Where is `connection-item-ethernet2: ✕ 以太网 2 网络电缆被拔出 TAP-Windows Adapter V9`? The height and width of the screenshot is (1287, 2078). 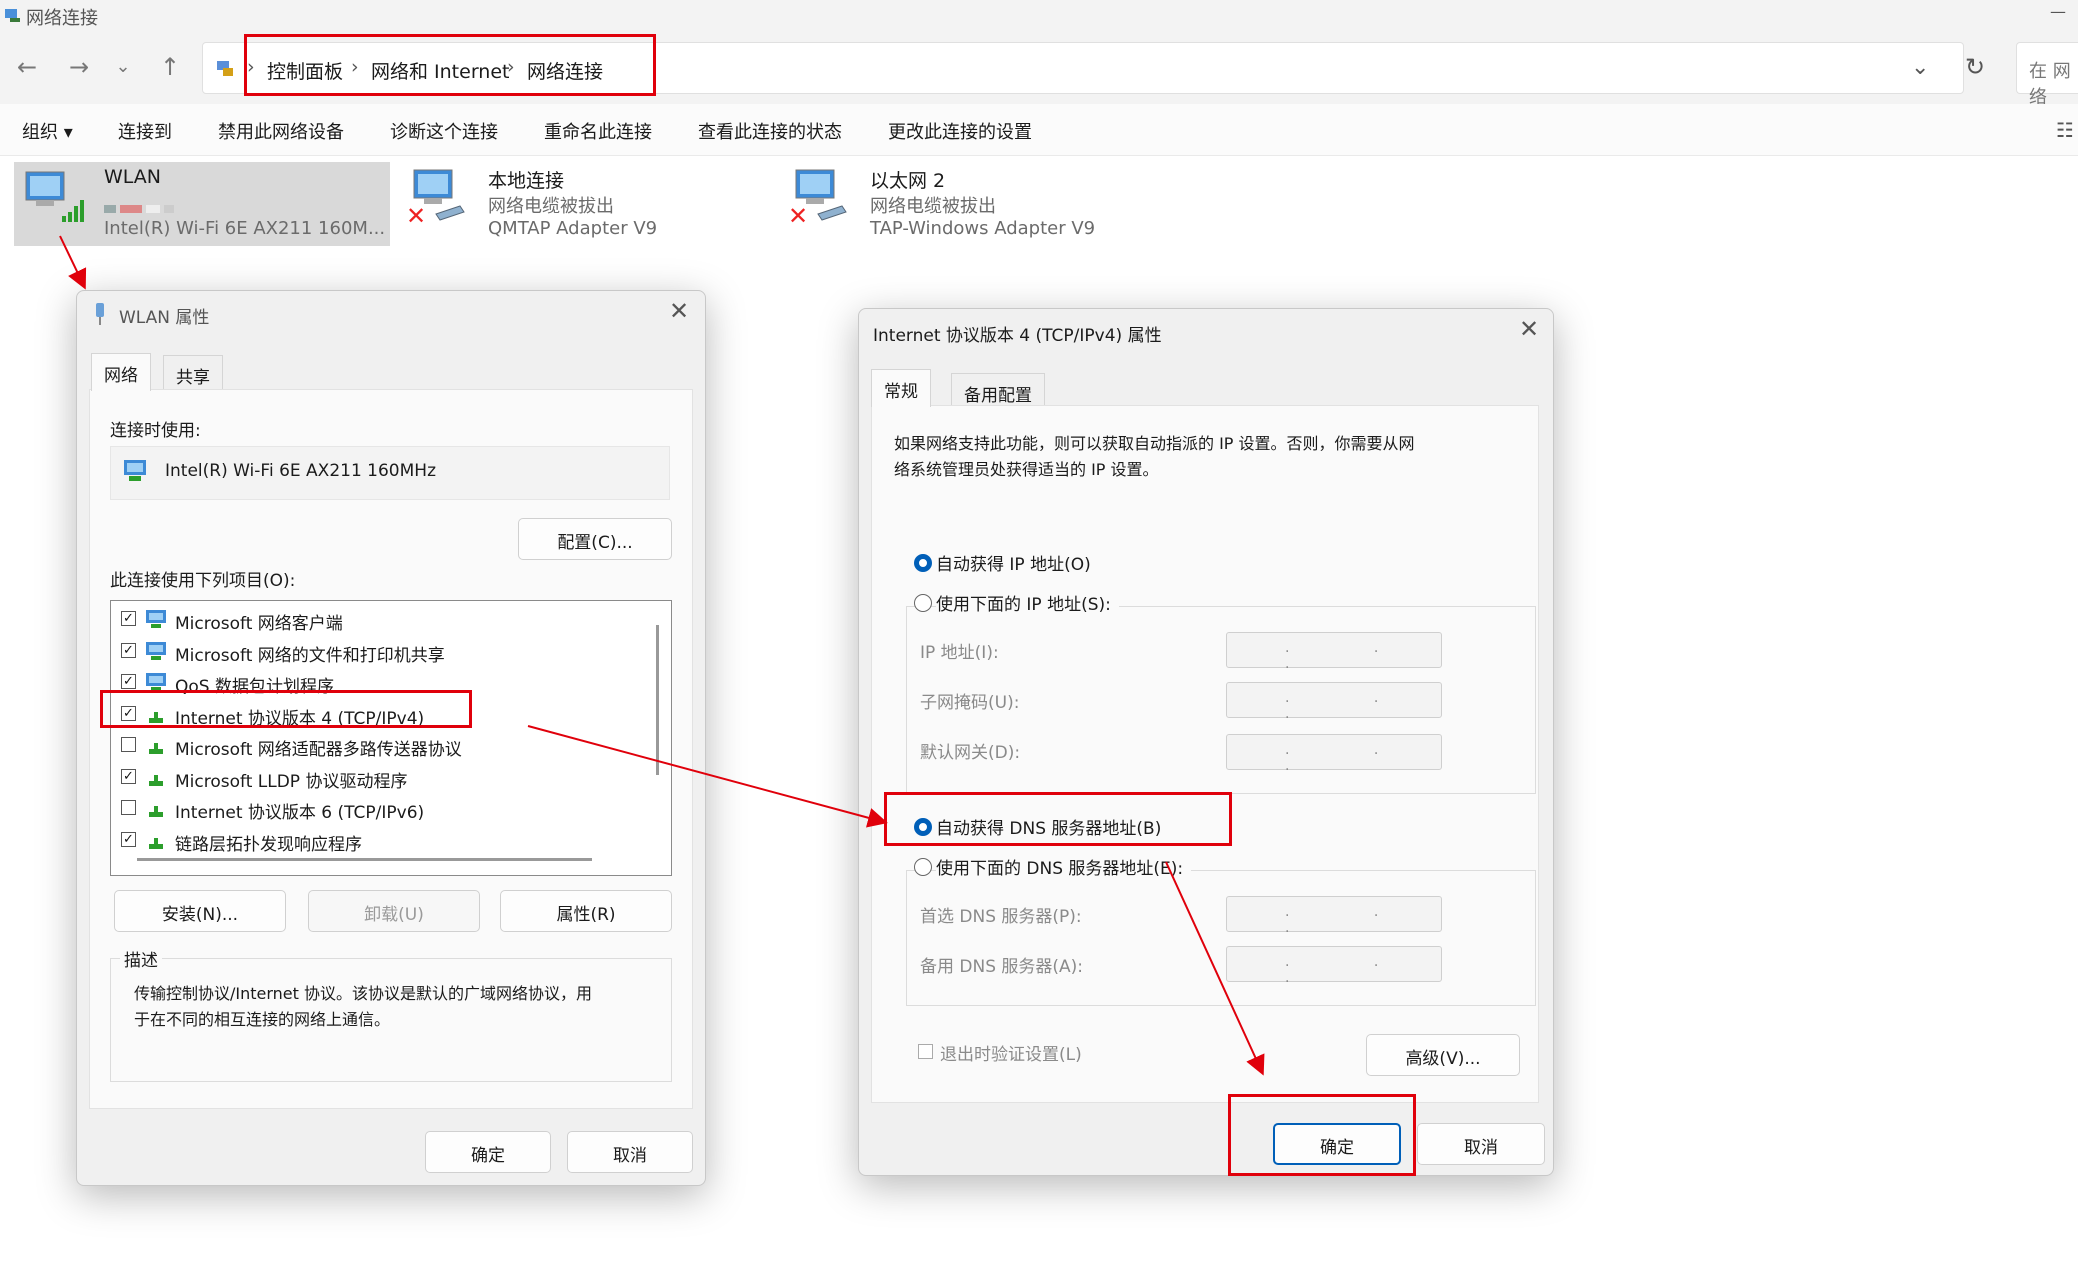
connection-item-ethernet2: ✕ 以太网 2 网络电缆被拔出 TAP-Windows Adapter V9 is located at coordinates (968, 204).